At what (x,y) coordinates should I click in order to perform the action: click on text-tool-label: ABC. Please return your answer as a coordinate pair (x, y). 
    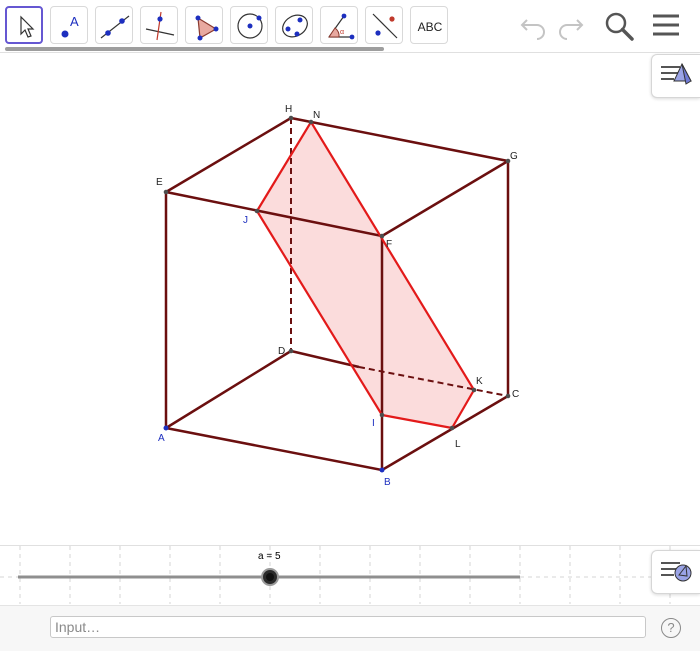
    Looking at the image, I should click on (430, 27).